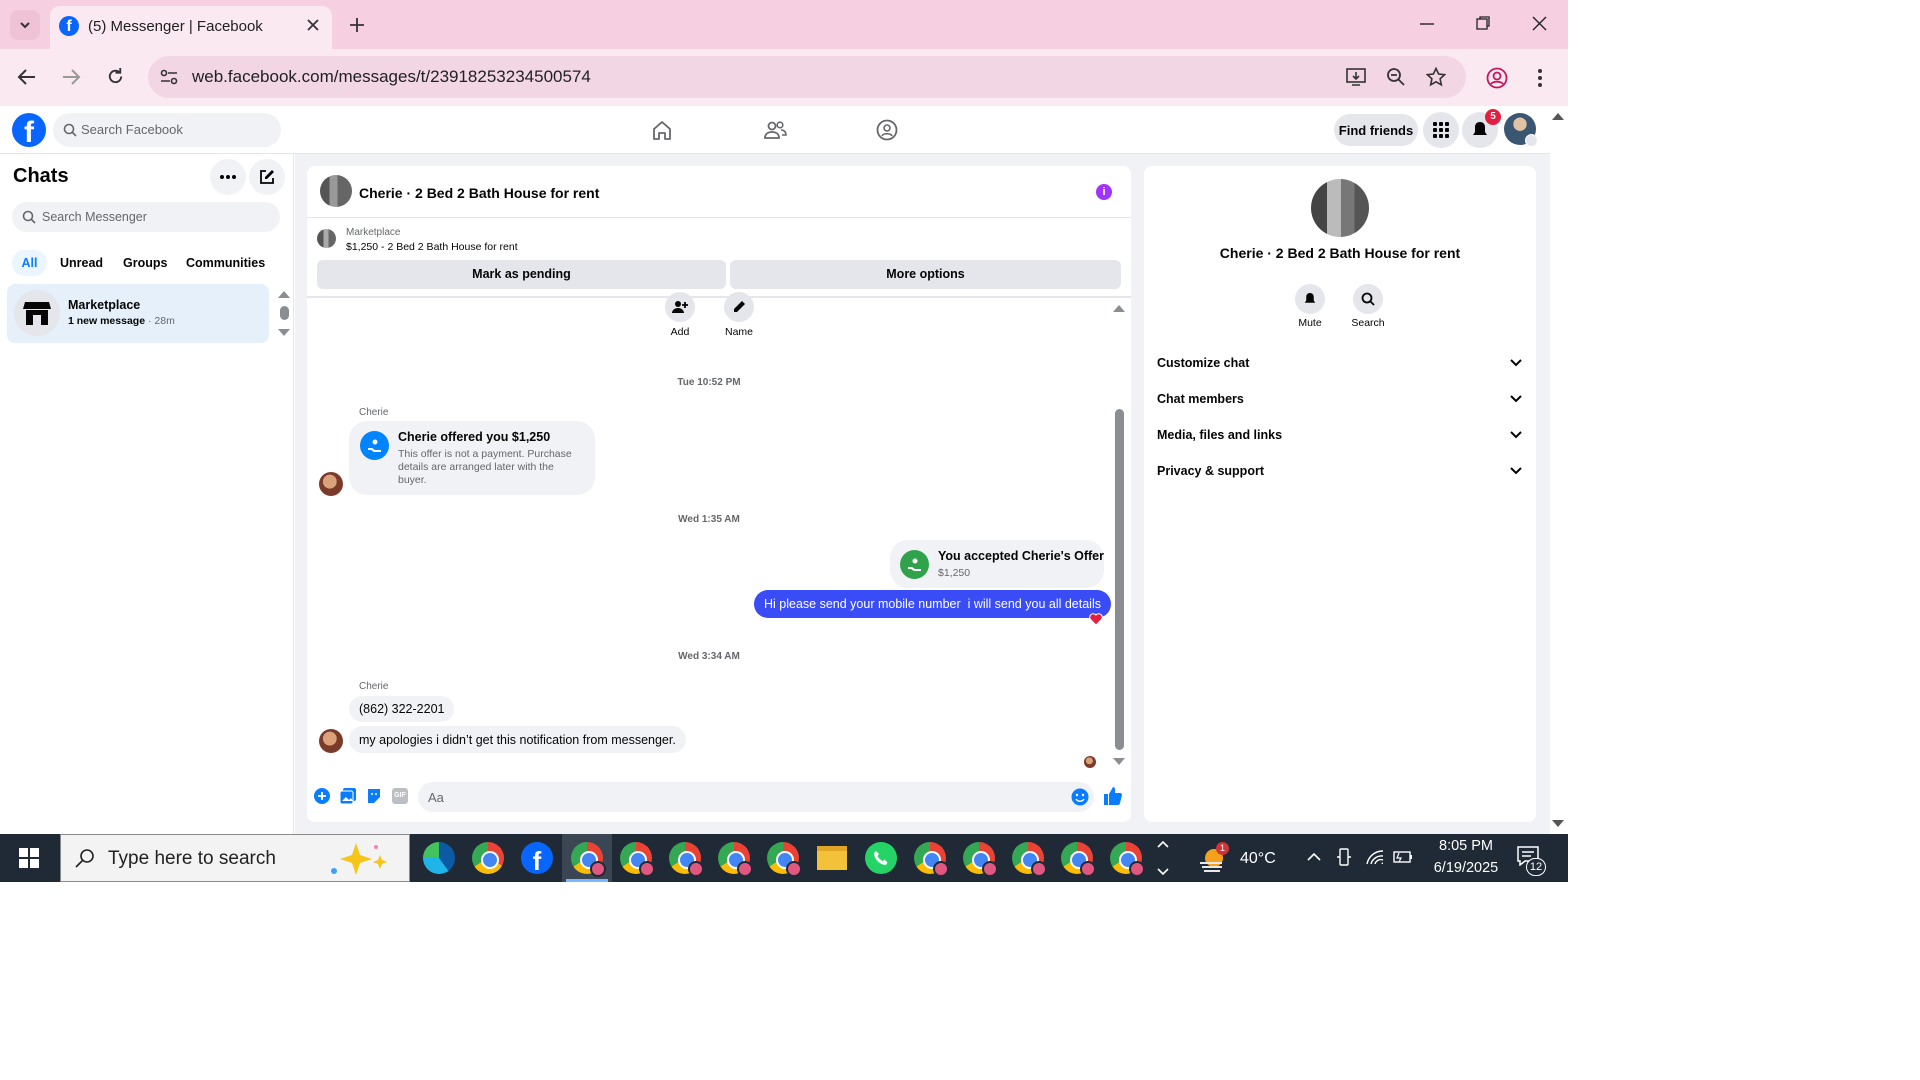 The width and height of the screenshot is (1920, 1080). I want to click on chrome-taskbar-icon, so click(488, 858).